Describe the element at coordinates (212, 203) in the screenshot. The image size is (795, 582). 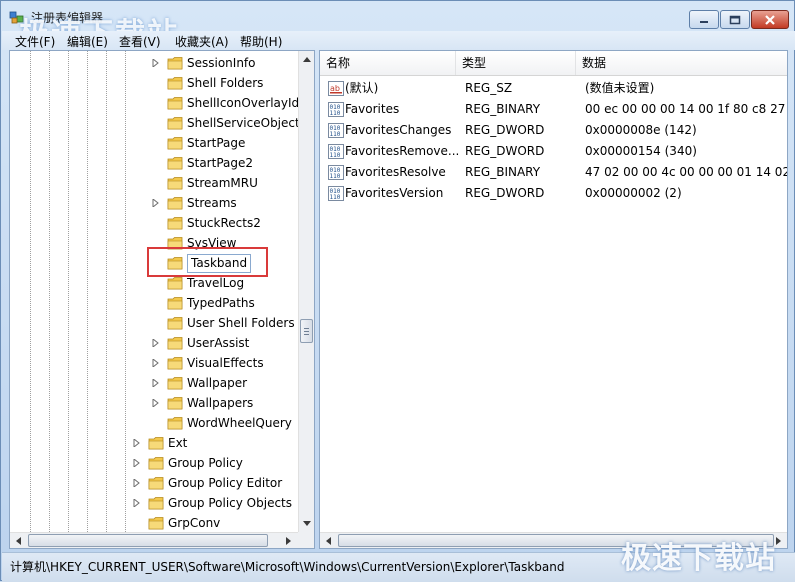
I see `tree-item-label: Streams` at that location.